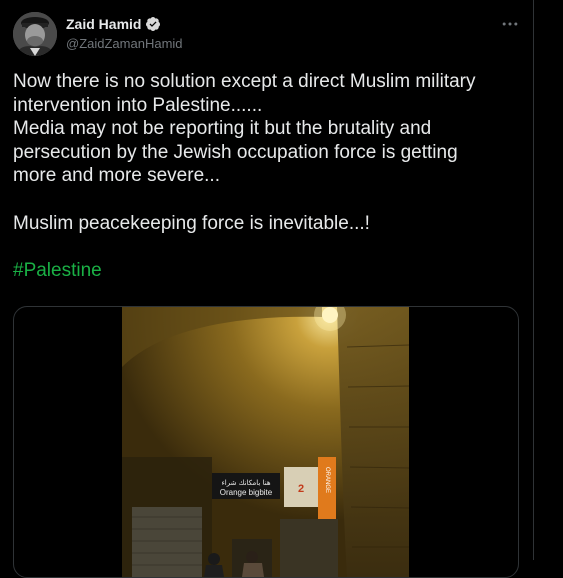 The height and width of the screenshot is (578, 563). What do you see at coordinates (153, 24) in the screenshot?
I see `verified-badge-icon` at bounding box center [153, 24].